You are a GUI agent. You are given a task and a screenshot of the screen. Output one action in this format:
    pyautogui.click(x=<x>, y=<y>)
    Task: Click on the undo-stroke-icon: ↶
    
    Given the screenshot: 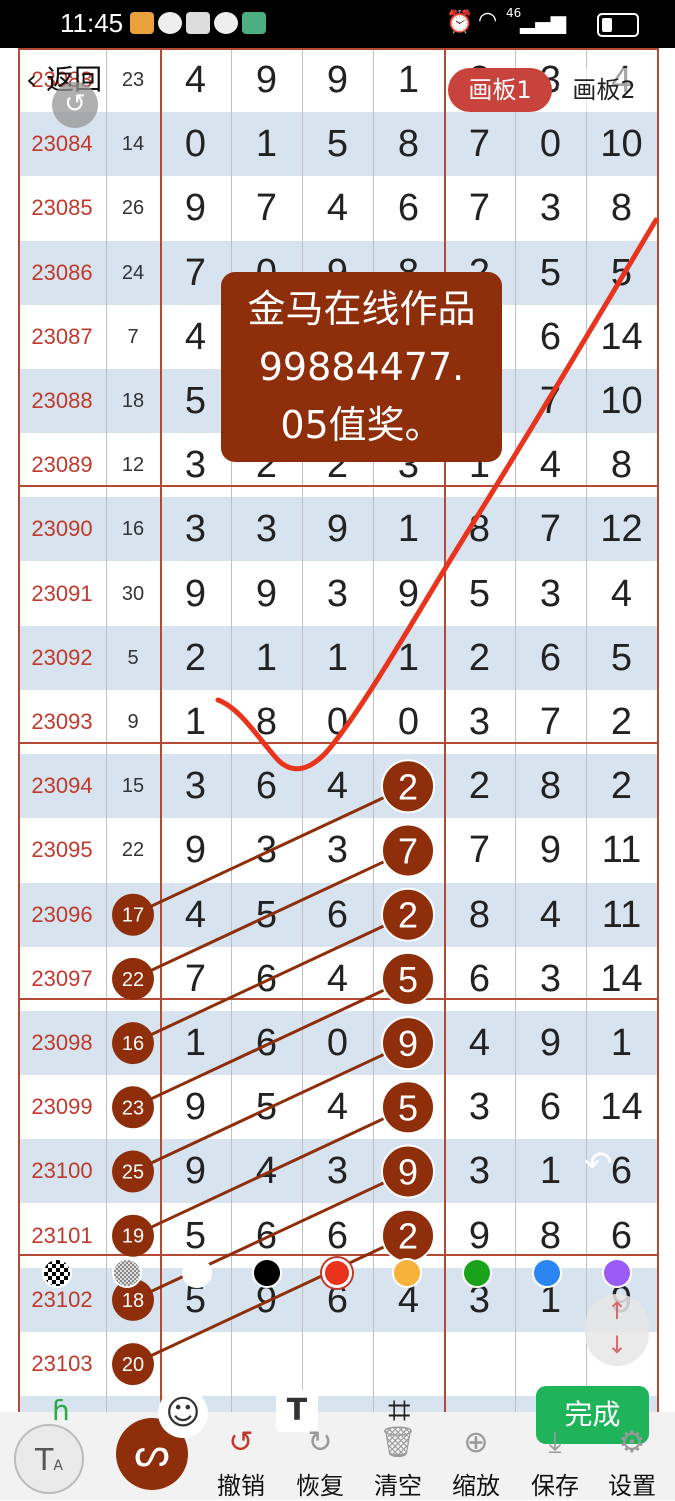 What is the action you would take?
    pyautogui.click(x=598, y=1164)
    